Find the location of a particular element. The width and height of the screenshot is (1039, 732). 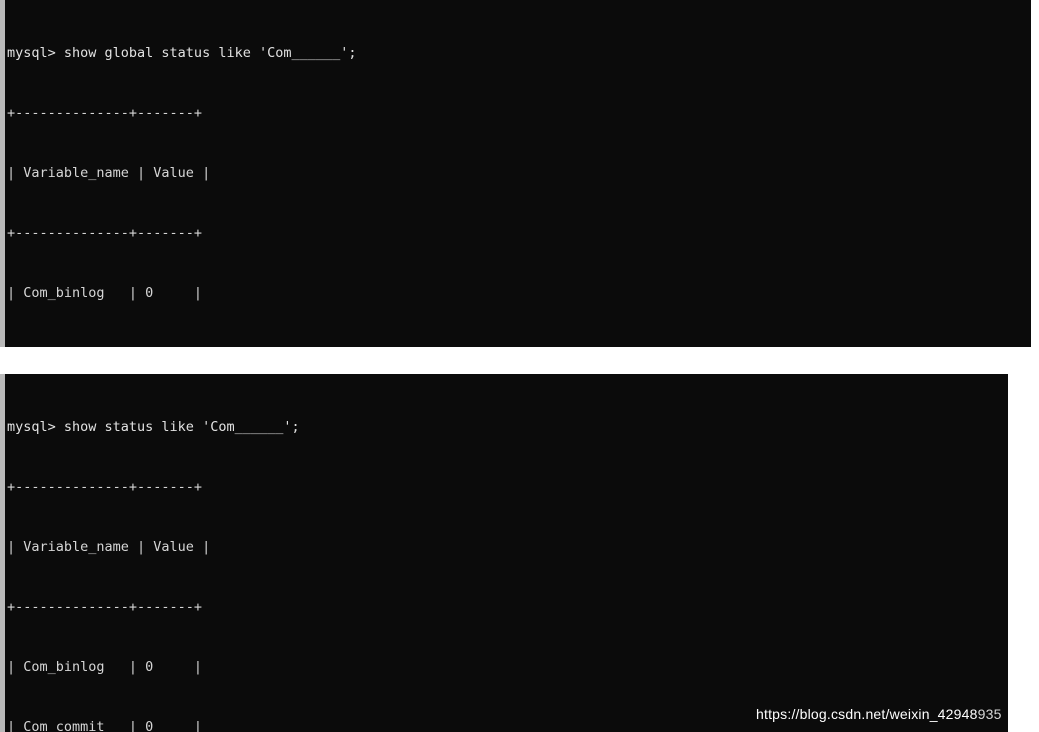

watermark-text-tail: 935 is located at coordinates (989, 714).